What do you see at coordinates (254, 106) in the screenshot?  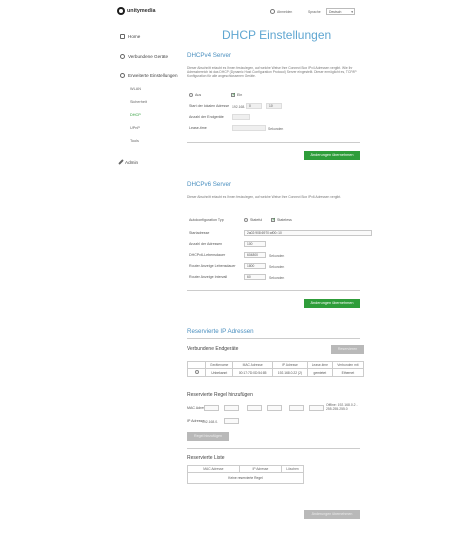 I see `ipv4-start-octet3: 0` at bounding box center [254, 106].